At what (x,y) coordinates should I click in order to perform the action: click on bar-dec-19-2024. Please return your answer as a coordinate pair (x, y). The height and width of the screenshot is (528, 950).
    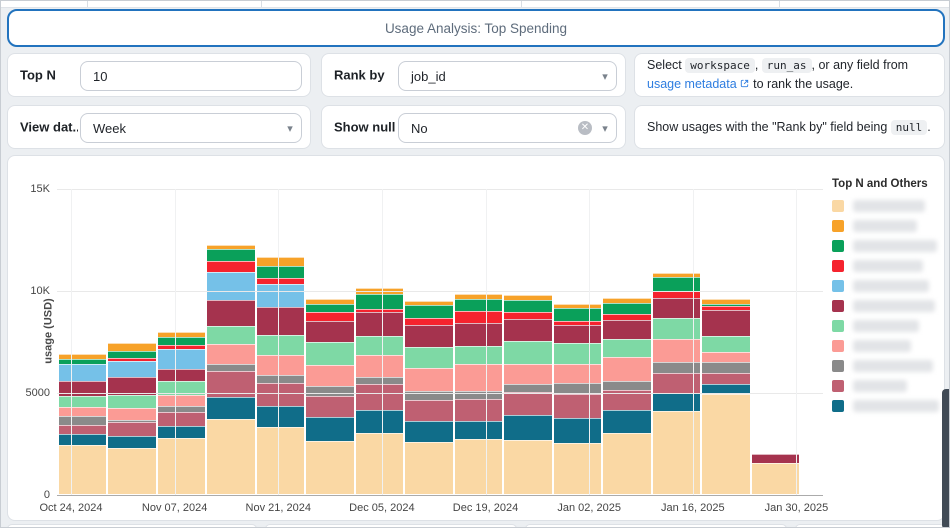
    Looking at the image, I should click on (478, 394).